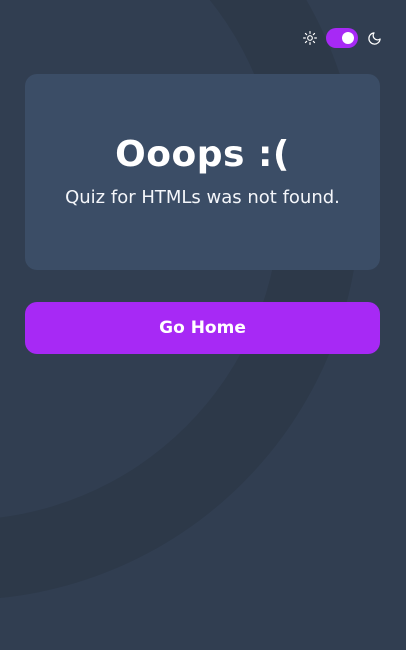 Image resolution: width=406 pixels, height=650 pixels. What do you see at coordinates (310, 38) in the screenshot?
I see `sun-icon` at bounding box center [310, 38].